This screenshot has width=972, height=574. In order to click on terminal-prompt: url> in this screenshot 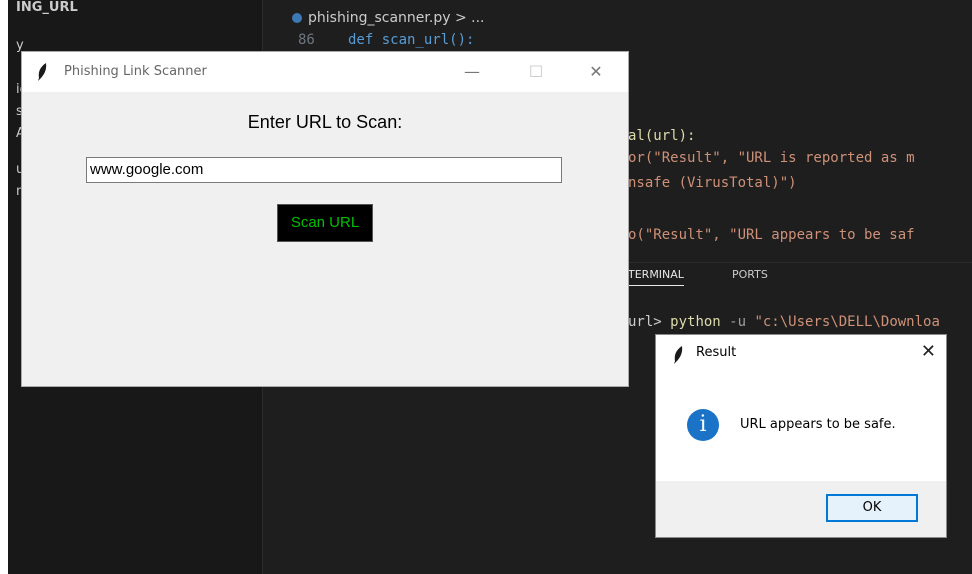, I will do `click(649, 322)`.